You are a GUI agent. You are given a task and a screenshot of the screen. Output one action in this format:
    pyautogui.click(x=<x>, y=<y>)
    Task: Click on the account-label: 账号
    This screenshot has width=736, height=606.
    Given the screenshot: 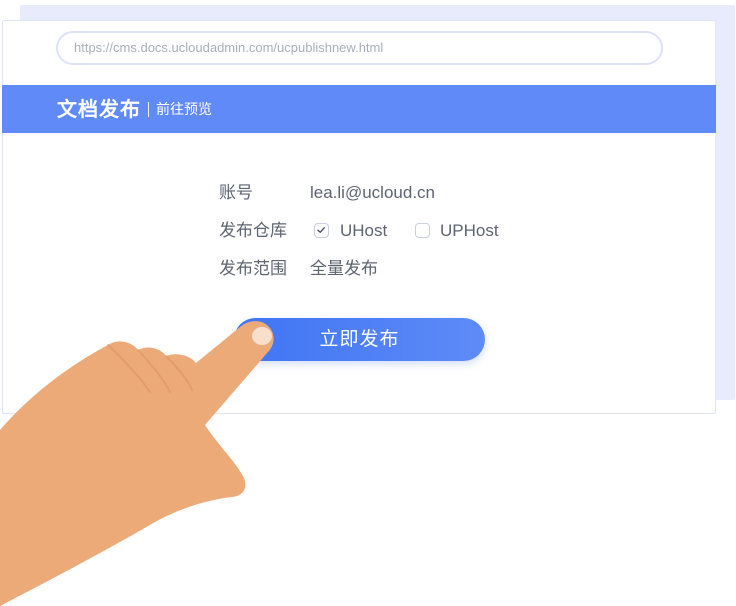 What is the action you would take?
    pyautogui.click(x=236, y=193)
    